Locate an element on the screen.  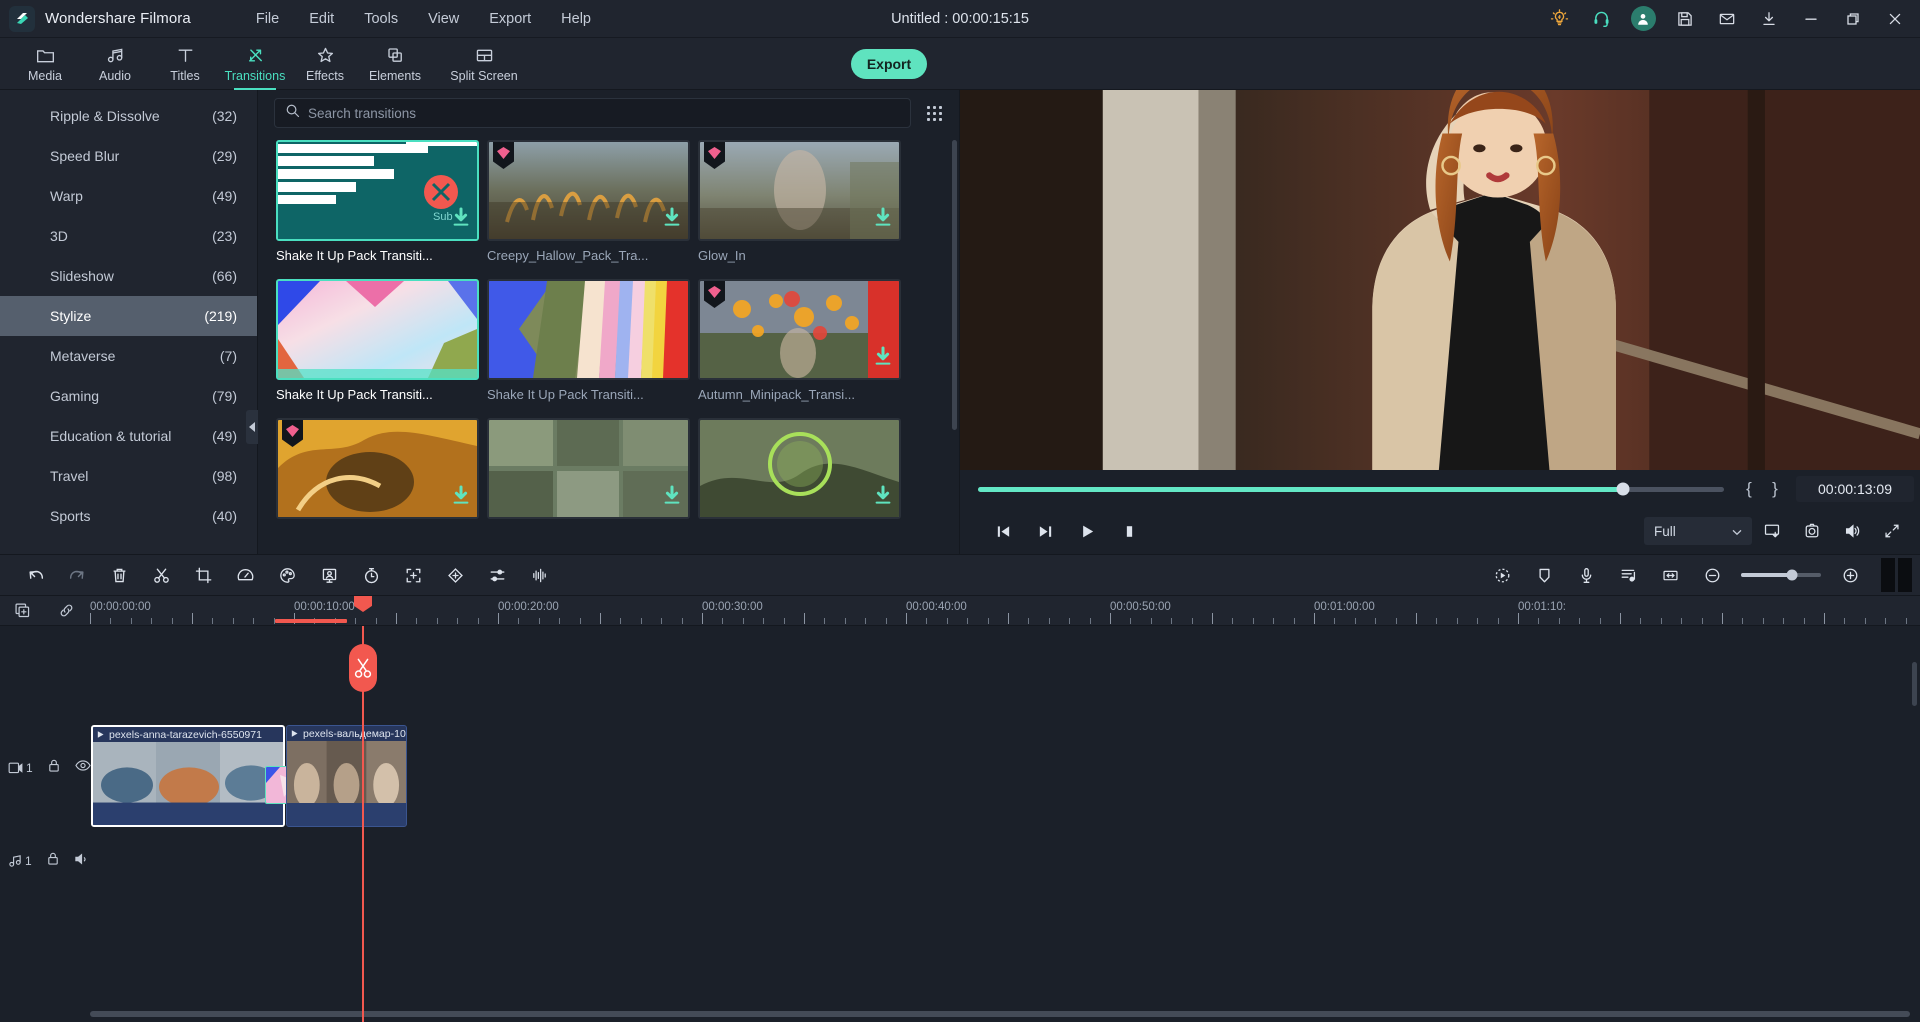
link-chain-icon is located at coordinates (66, 611).